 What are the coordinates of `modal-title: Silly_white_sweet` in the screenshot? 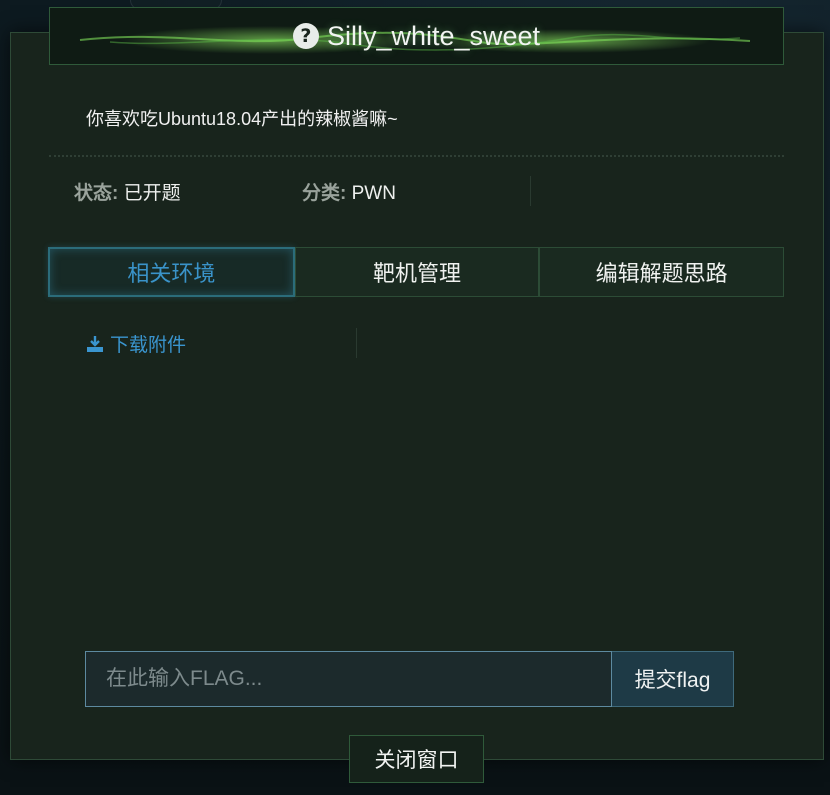 It's located at (433, 35).